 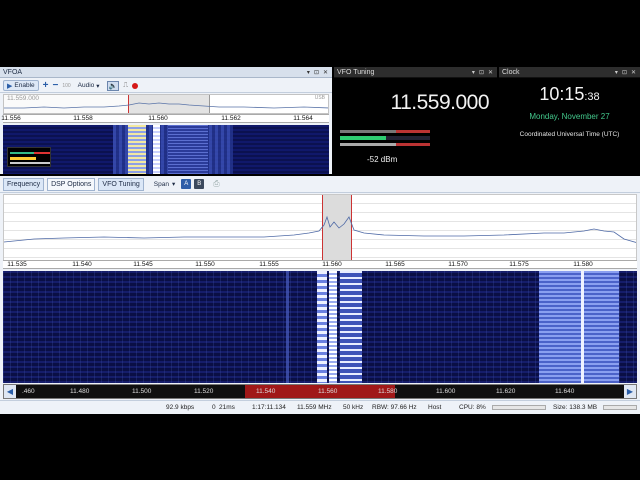 I want to click on span-dropdown: Span ▾, so click(x=164, y=184).